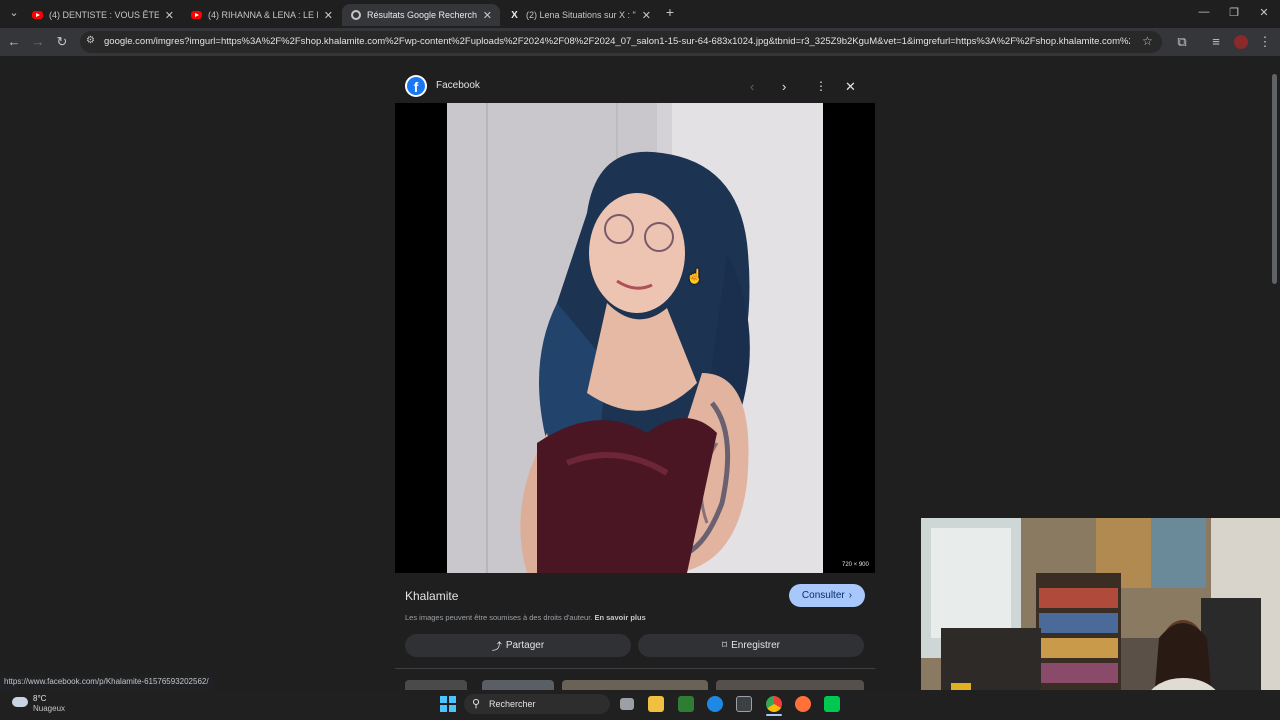 This screenshot has height=720, width=1280. I want to click on cloud-icon, so click(20, 702).